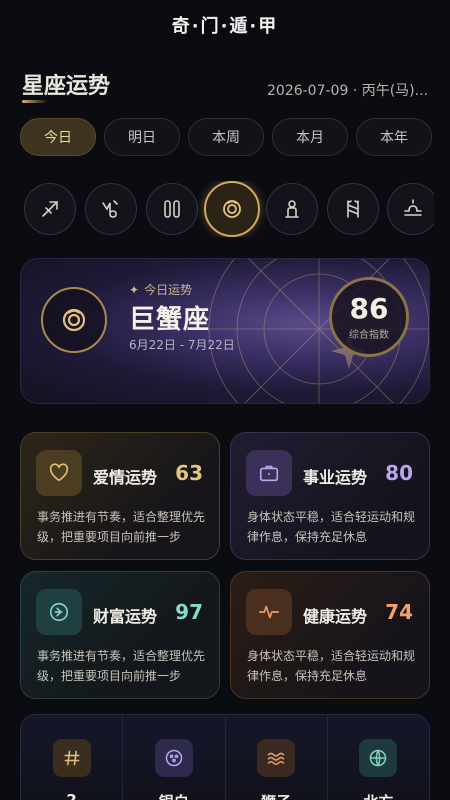  I want to click on lucky-items-panel: 2 银白 狮子 北方, so click(225, 757).